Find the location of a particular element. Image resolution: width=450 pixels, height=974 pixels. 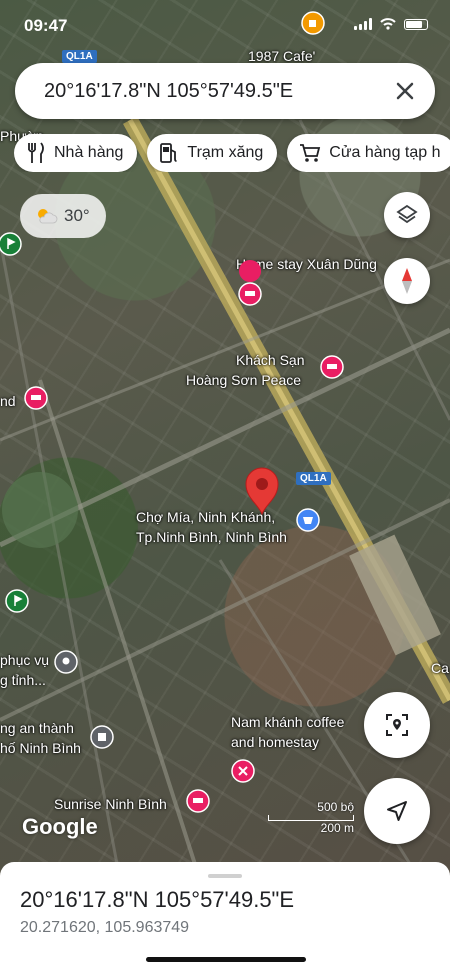

gas-station-icon is located at coordinates (168, 153).